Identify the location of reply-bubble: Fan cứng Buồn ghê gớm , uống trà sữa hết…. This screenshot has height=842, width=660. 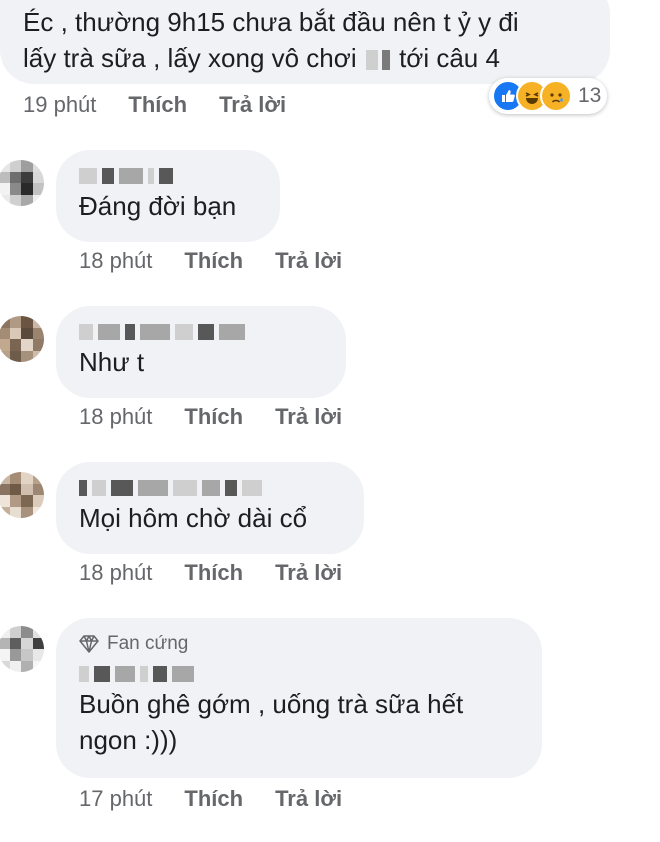
(299, 698).